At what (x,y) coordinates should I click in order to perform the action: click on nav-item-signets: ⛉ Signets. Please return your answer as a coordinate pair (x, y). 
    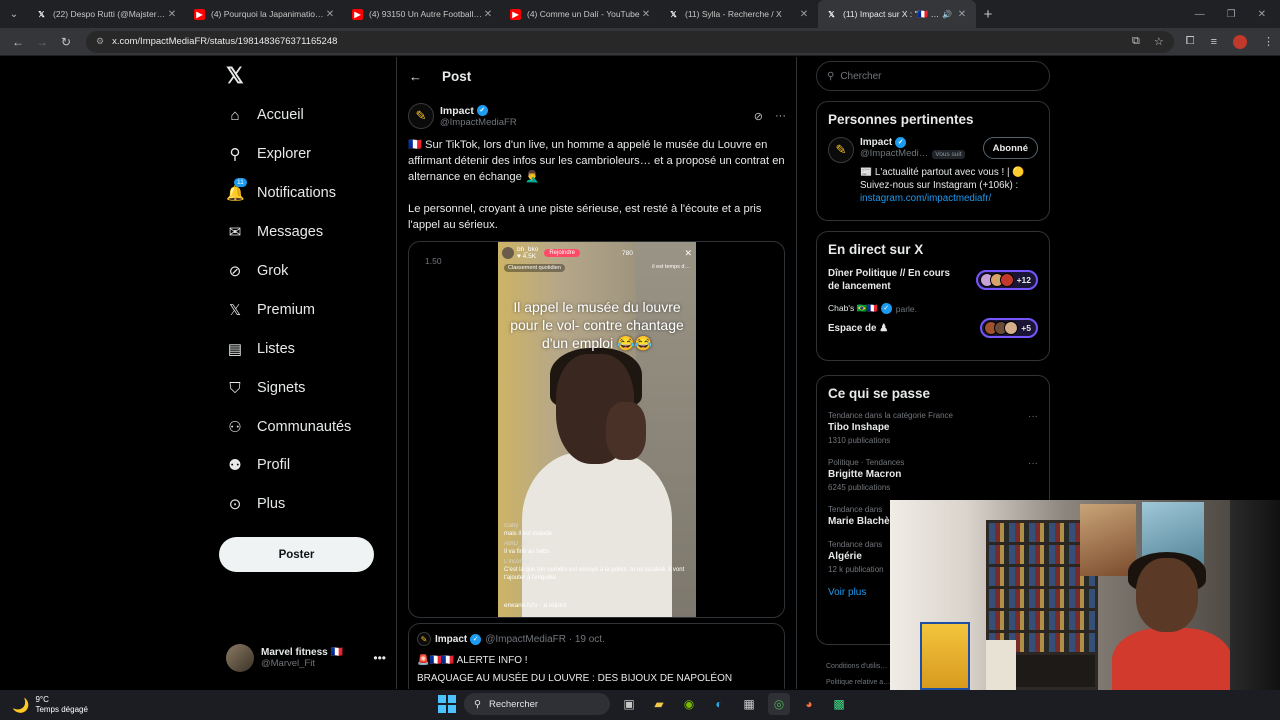
    Looking at the image, I should click on (265, 388).